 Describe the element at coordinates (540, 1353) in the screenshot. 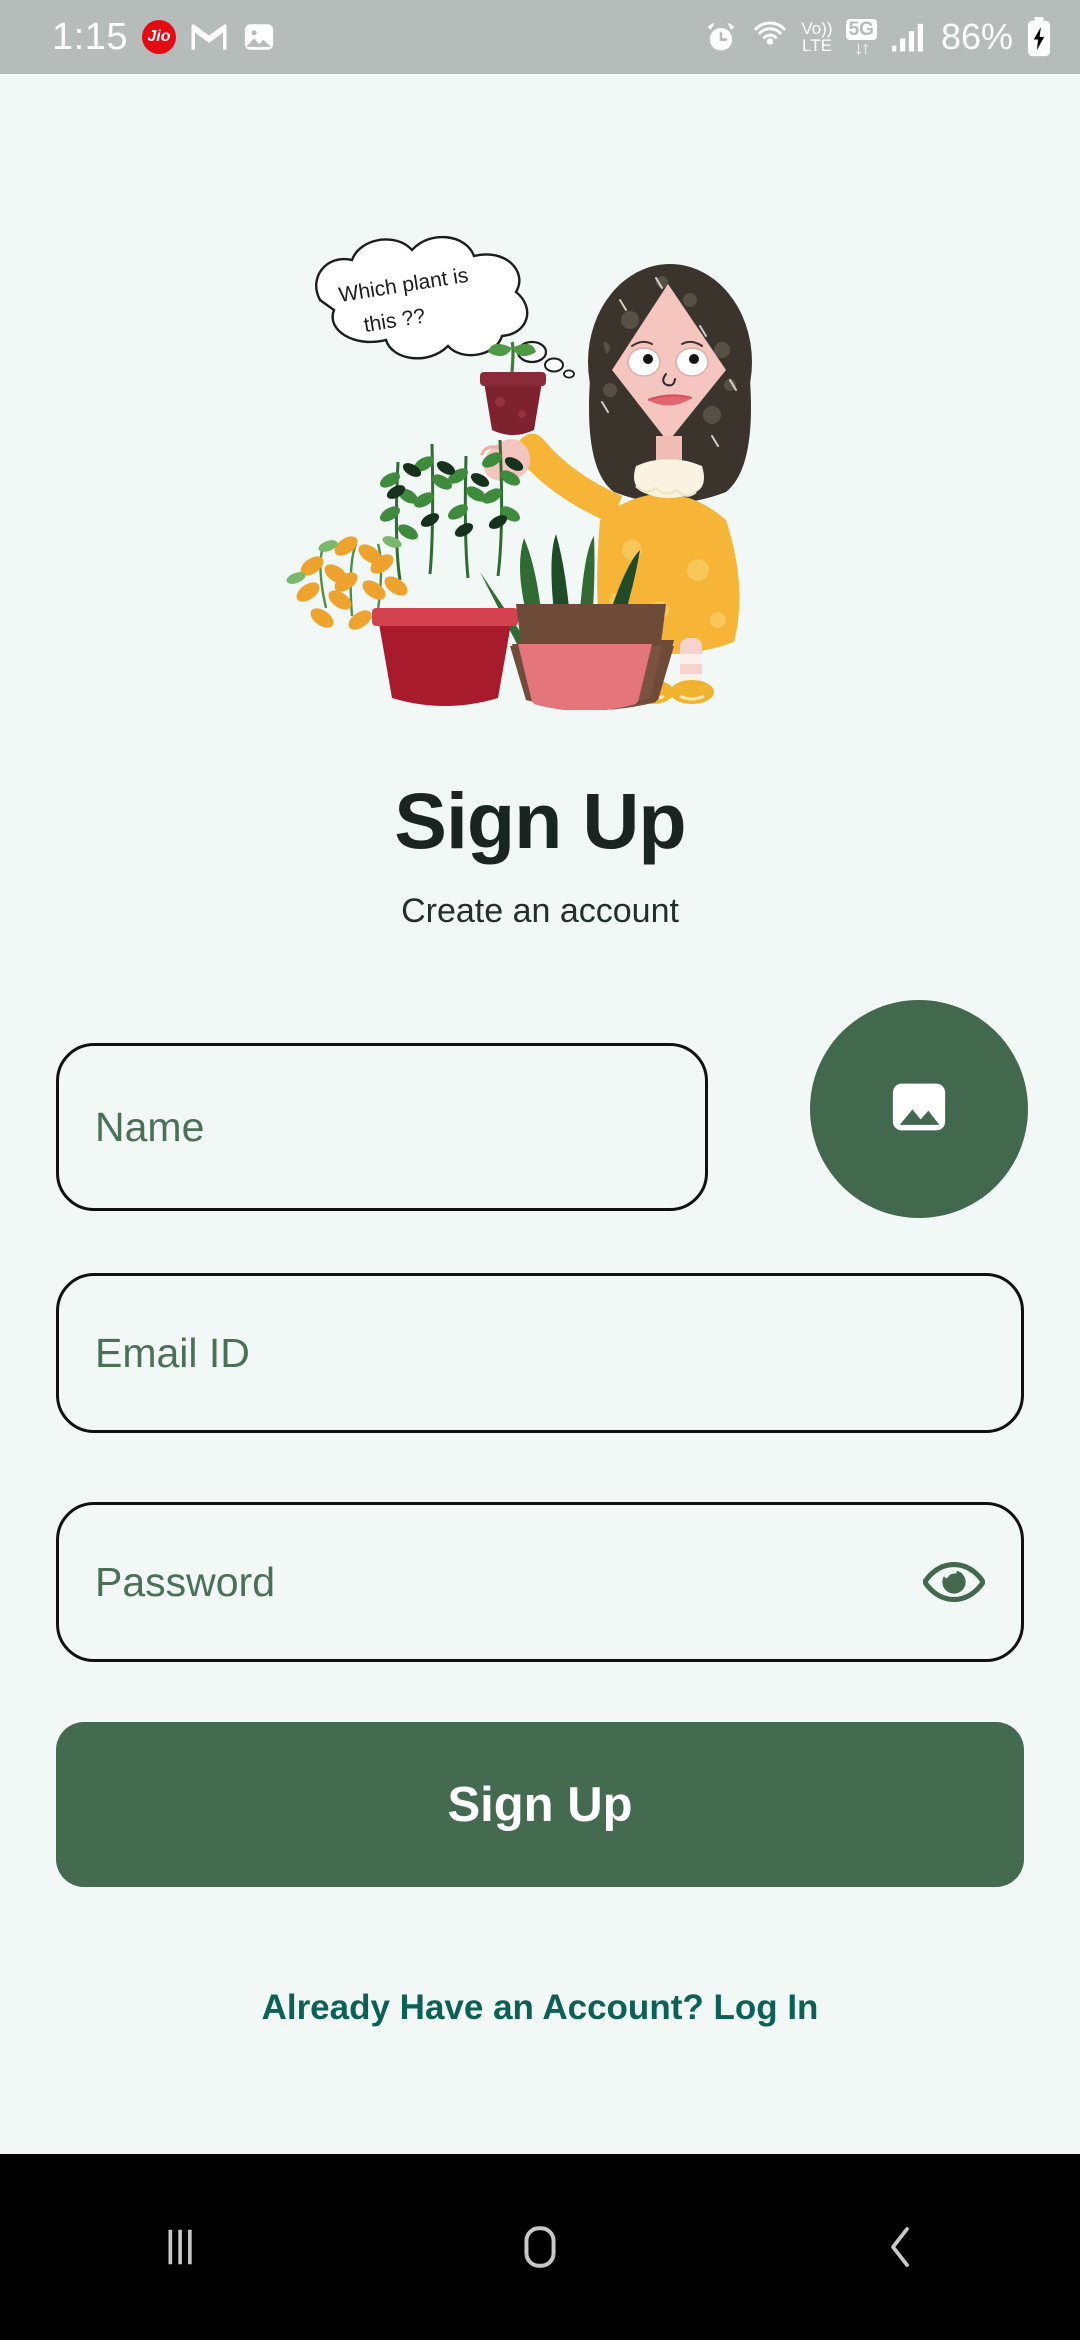

I see `email-input: Email ID` at that location.